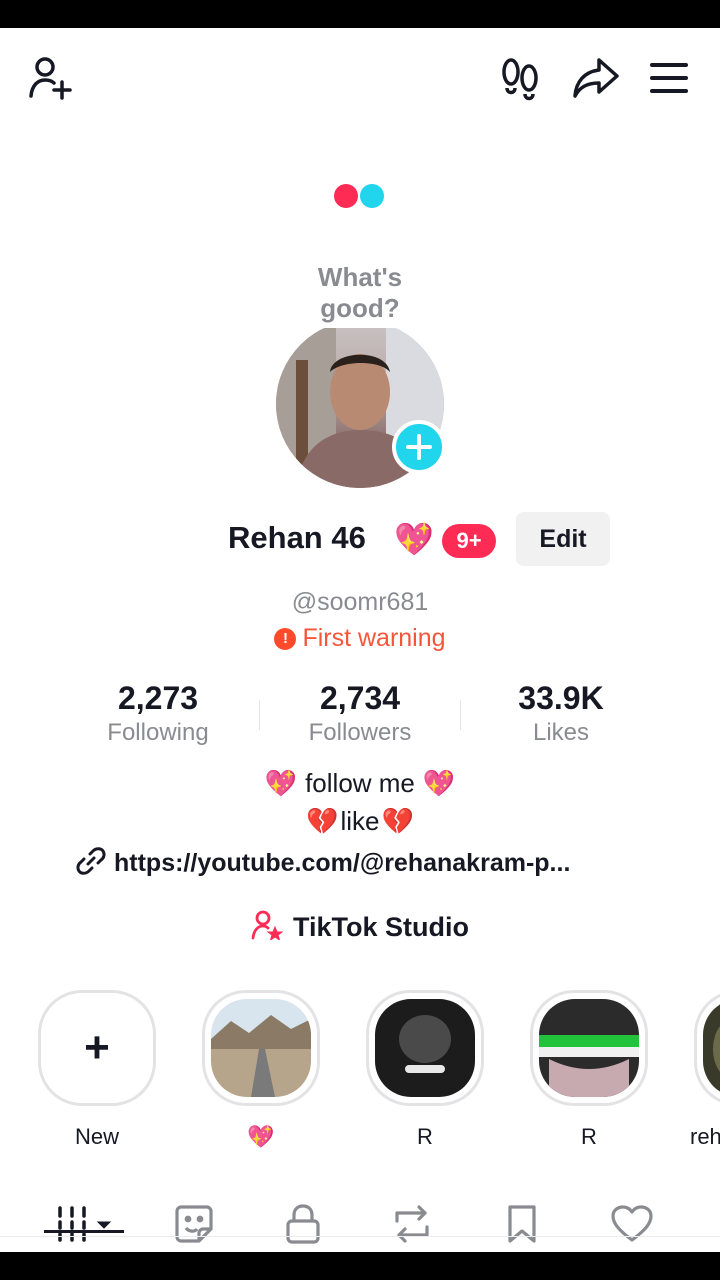 Image resolution: width=720 pixels, height=1280 pixels. I want to click on note-bubble: What's good?, so click(360, 292).